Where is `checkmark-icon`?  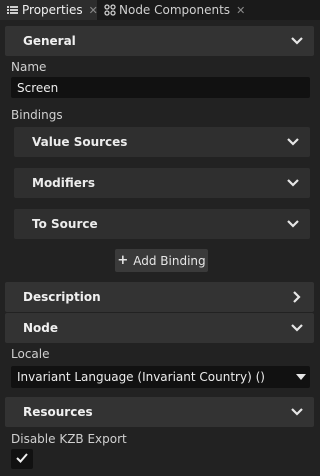 checkmark-icon is located at coordinates (22, 459).